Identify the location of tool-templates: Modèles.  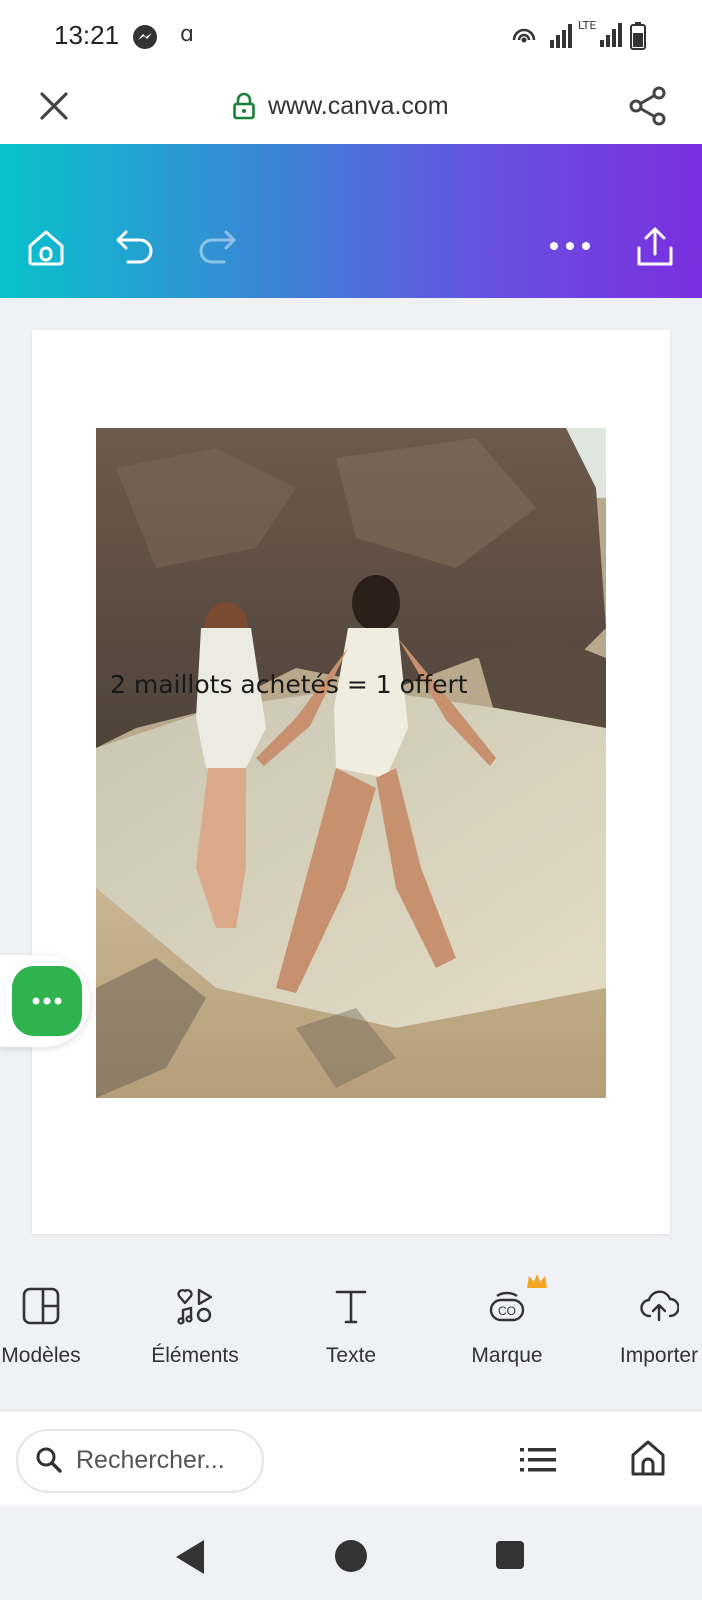
(58, 1341).